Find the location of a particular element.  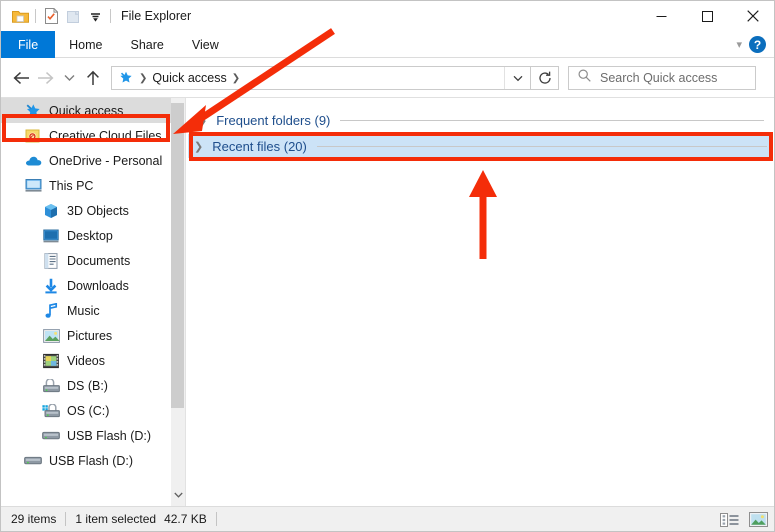

arrow-to-quick-access is located at coordinates (254, 81).